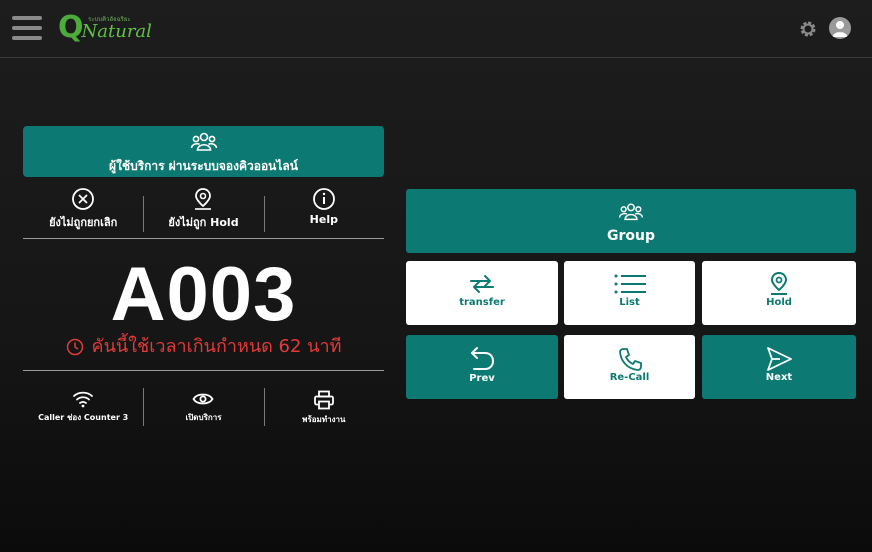 This screenshot has width=872, height=552. Describe the element at coordinates (109, 19) in the screenshot. I see `logo-tagline: ระบบคิวอัจฉริยะ` at that location.